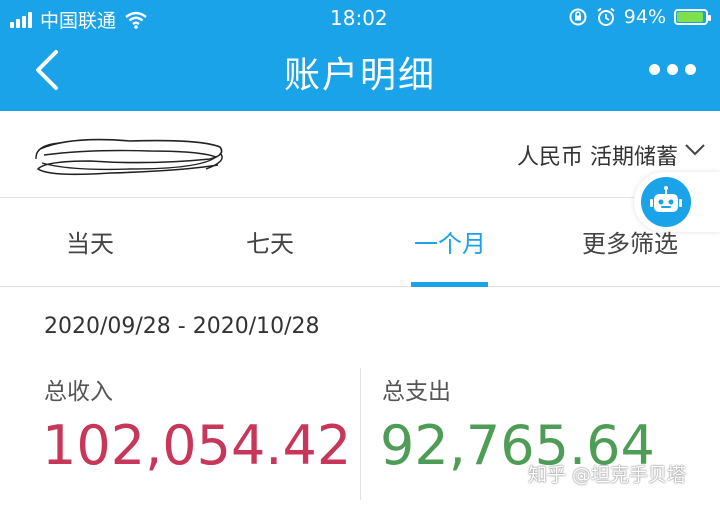 The image size is (720, 506). I want to click on summary-divider, so click(360, 434).